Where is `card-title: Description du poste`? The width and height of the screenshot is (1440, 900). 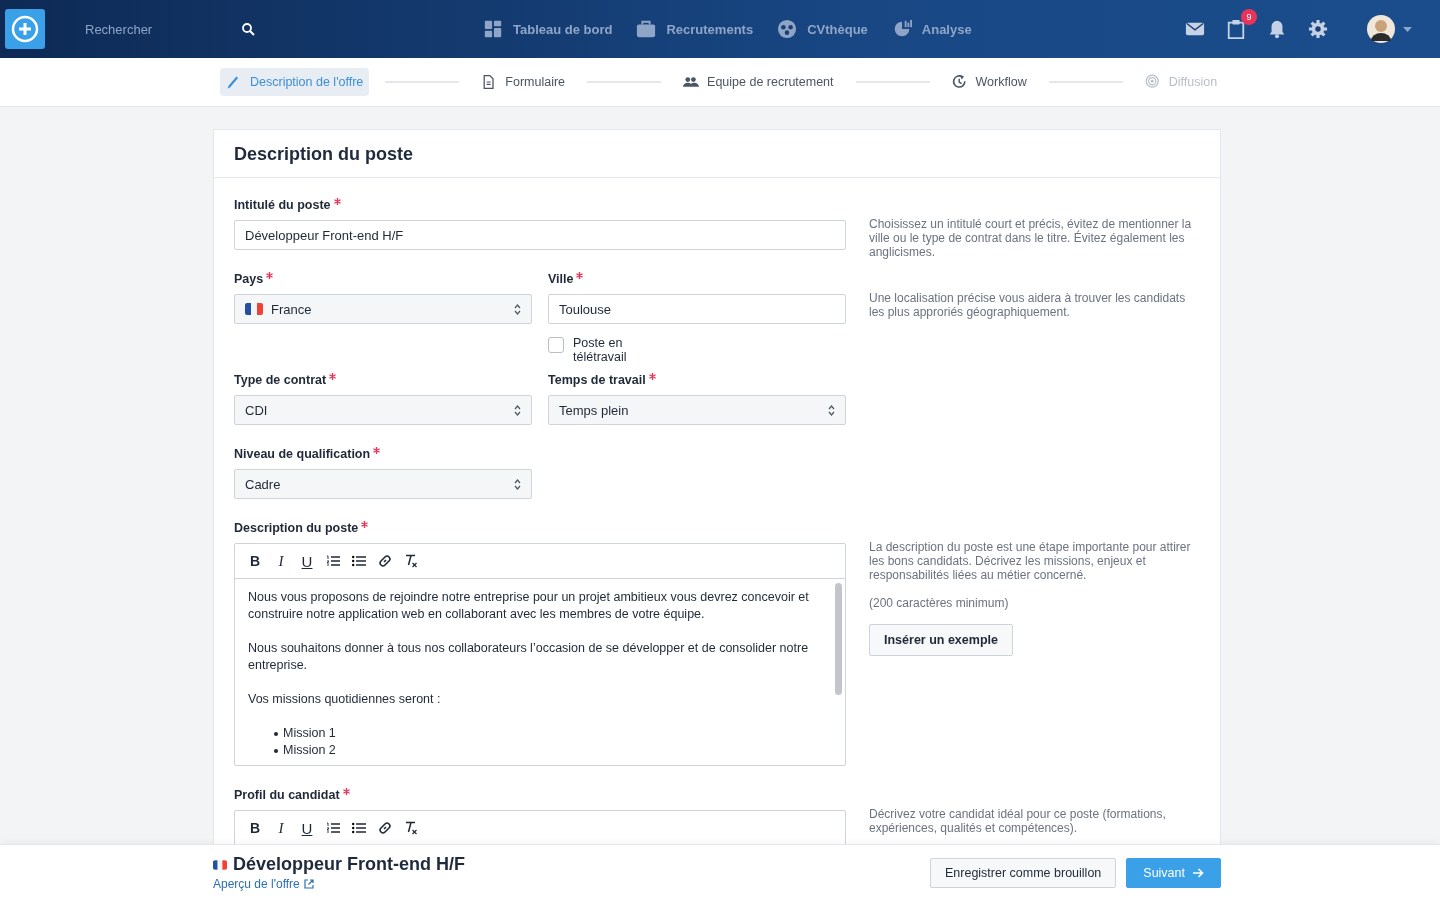 card-title: Description du poste is located at coordinates (717, 154).